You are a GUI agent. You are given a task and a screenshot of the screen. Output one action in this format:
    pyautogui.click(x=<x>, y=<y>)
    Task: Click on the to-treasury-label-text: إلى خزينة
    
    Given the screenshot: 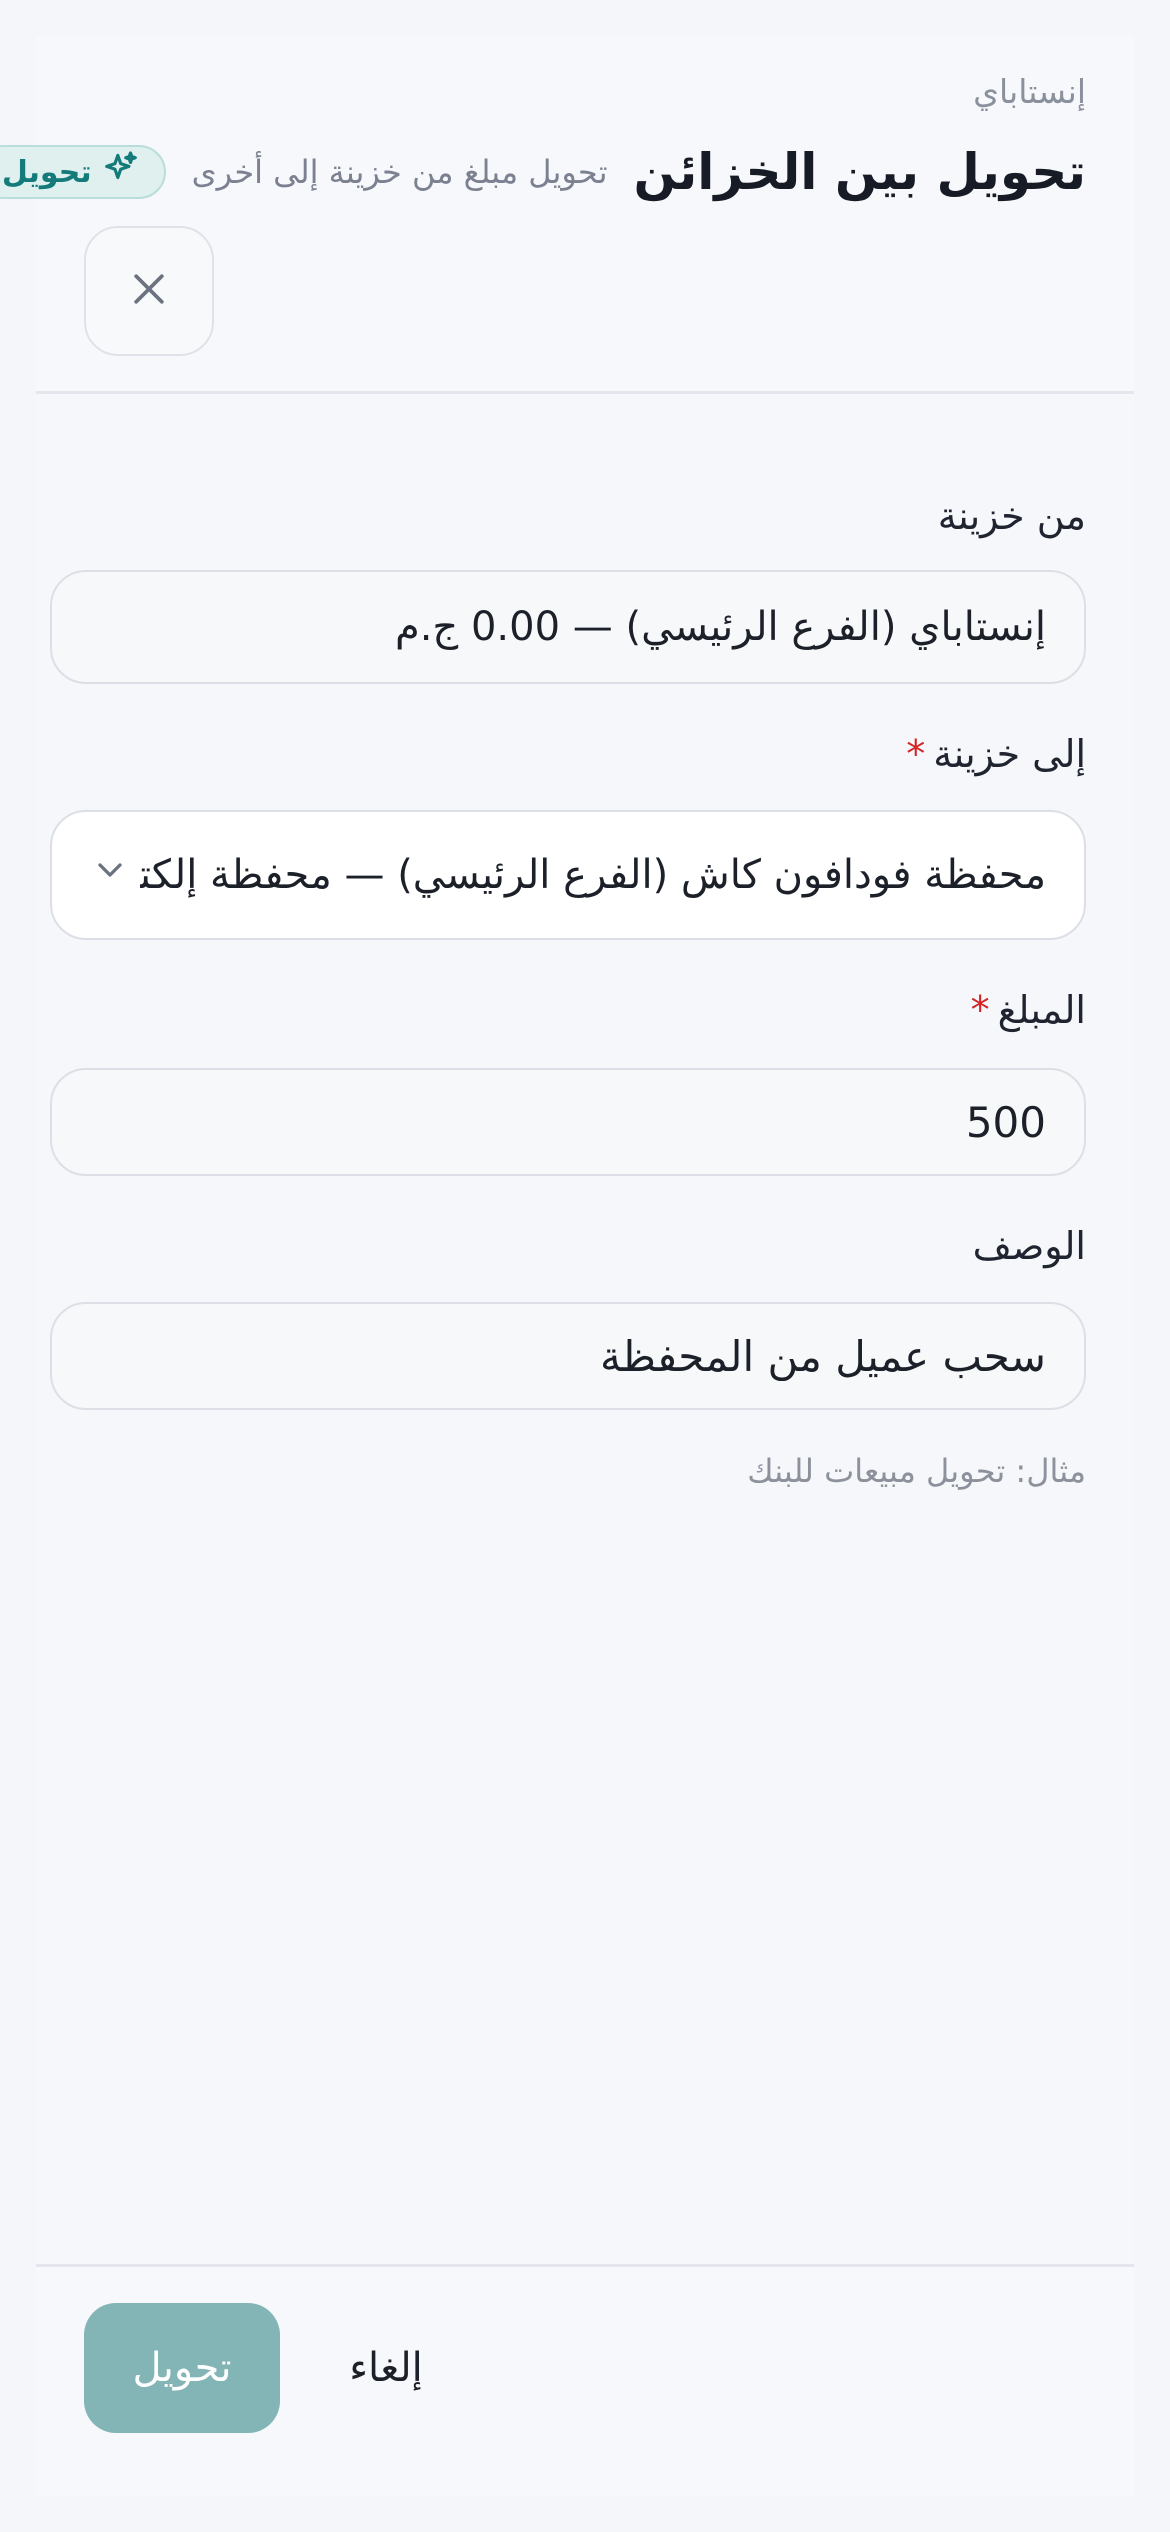 What is the action you would take?
    pyautogui.click(x=1009, y=754)
    